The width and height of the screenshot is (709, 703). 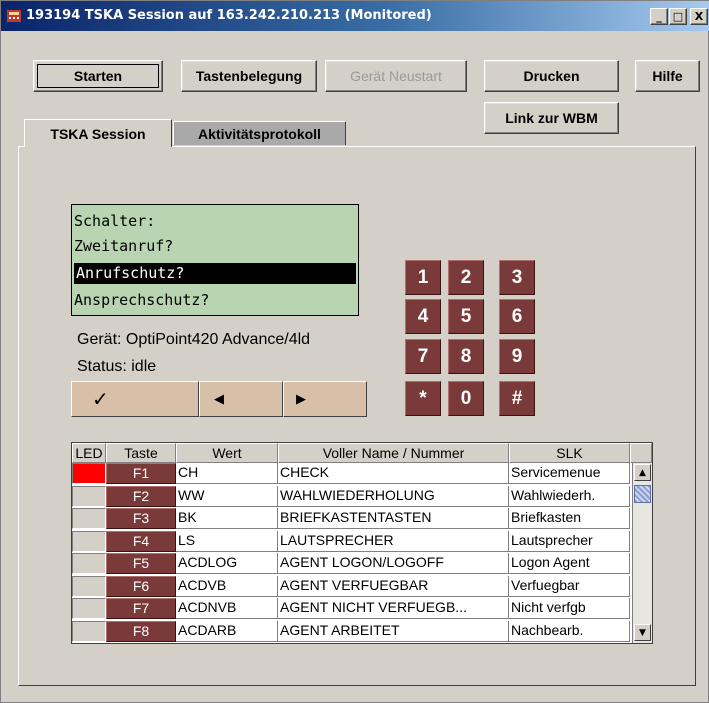 I want to click on device-status: Status: idle, so click(x=117, y=366).